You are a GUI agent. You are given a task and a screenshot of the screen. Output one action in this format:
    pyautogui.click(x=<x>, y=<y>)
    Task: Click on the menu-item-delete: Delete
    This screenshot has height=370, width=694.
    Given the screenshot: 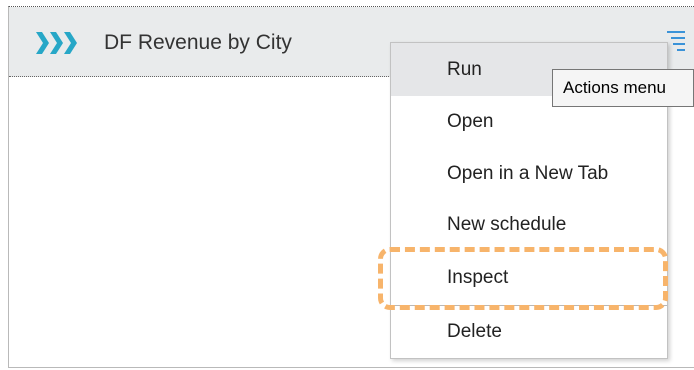 What is the action you would take?
    pyautogui.click(x=529, y=332)
    